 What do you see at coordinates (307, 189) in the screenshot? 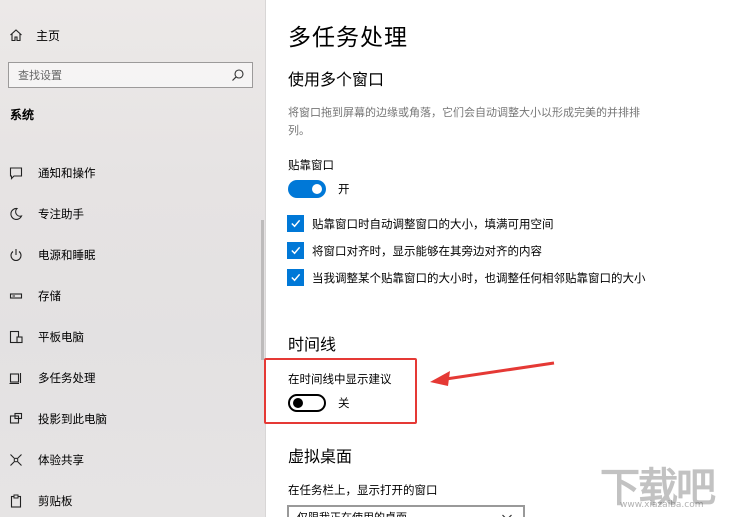
I see `snap-toggle` at bounding box center [307, 189].